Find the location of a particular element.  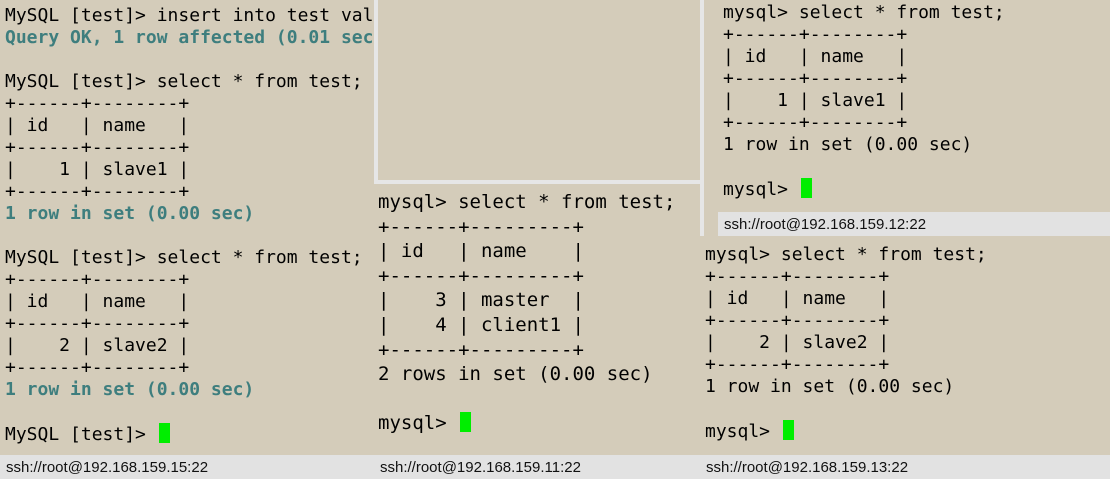

terminal-line: 2 rows in set (0.00 sec) is located at coordinates (526, 374).